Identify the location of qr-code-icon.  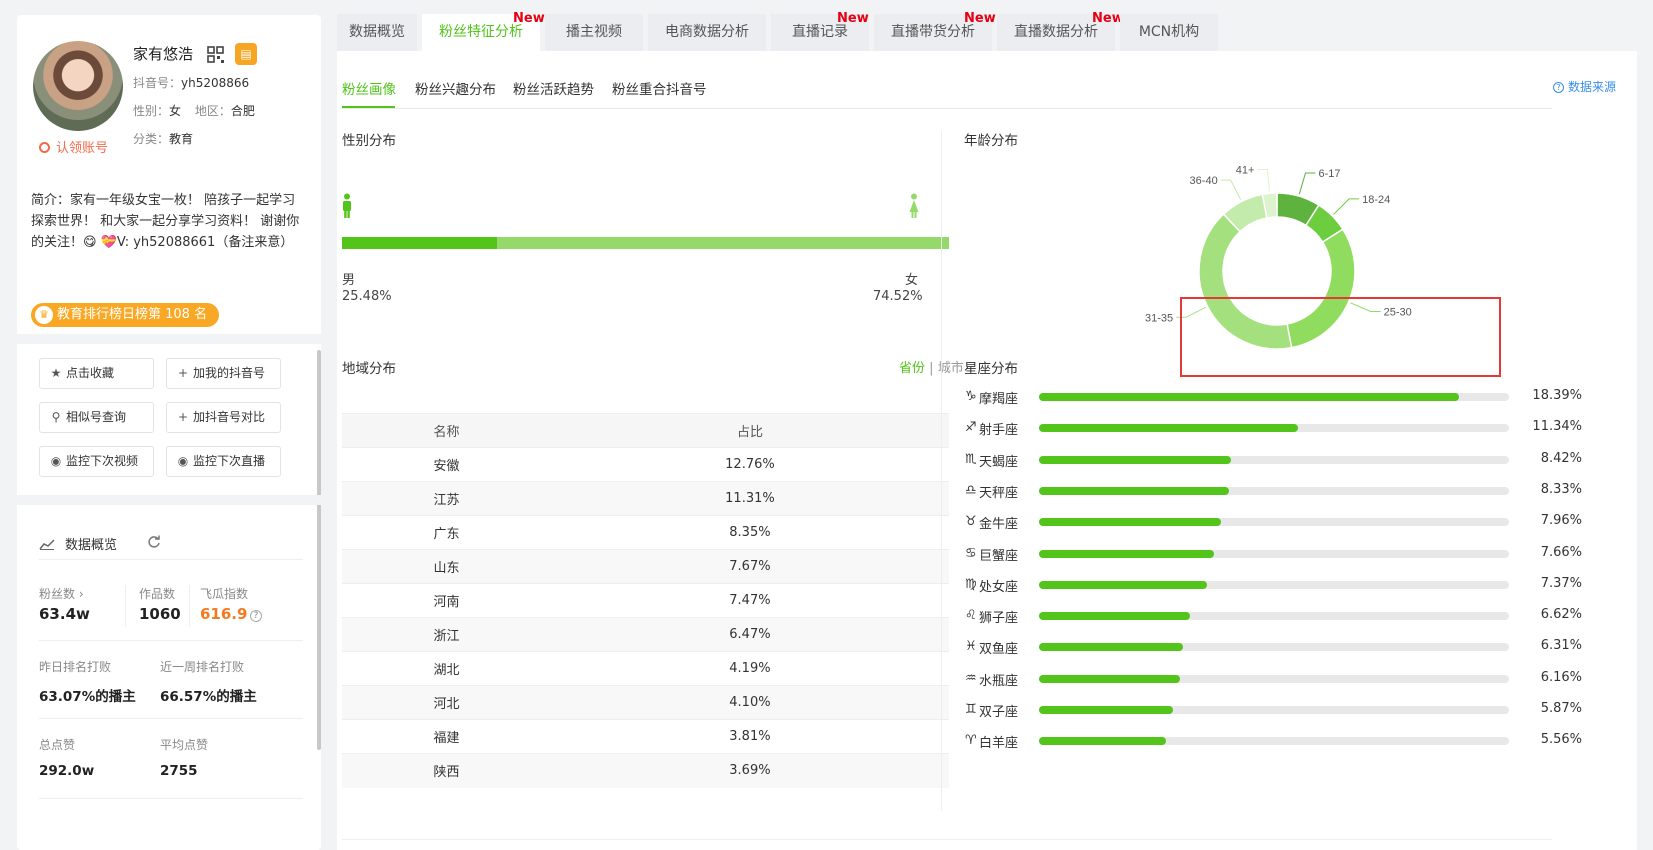
(215, 54).